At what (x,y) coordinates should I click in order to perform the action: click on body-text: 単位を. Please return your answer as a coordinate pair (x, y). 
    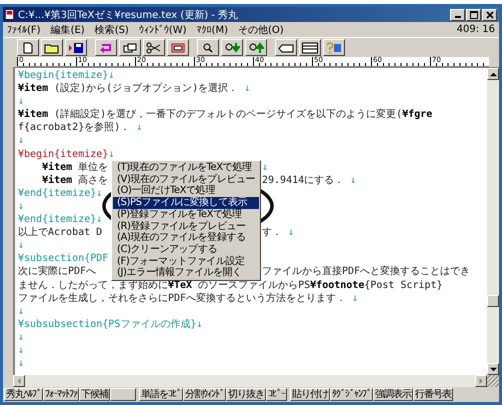
    Looking at the image, I should click on (92, 167).